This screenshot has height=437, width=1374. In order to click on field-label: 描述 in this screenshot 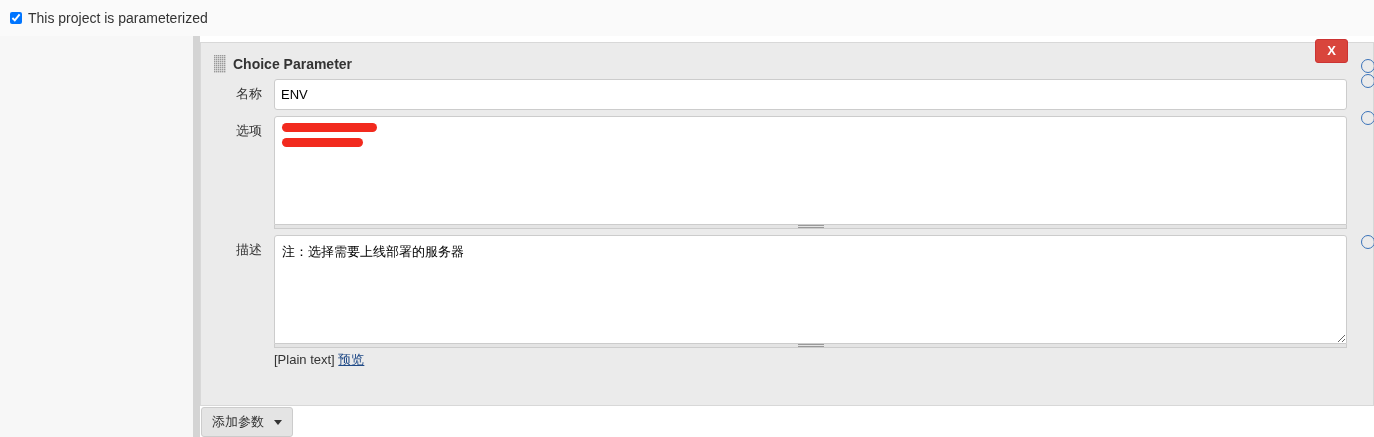, I will do `click(249, 250)`.